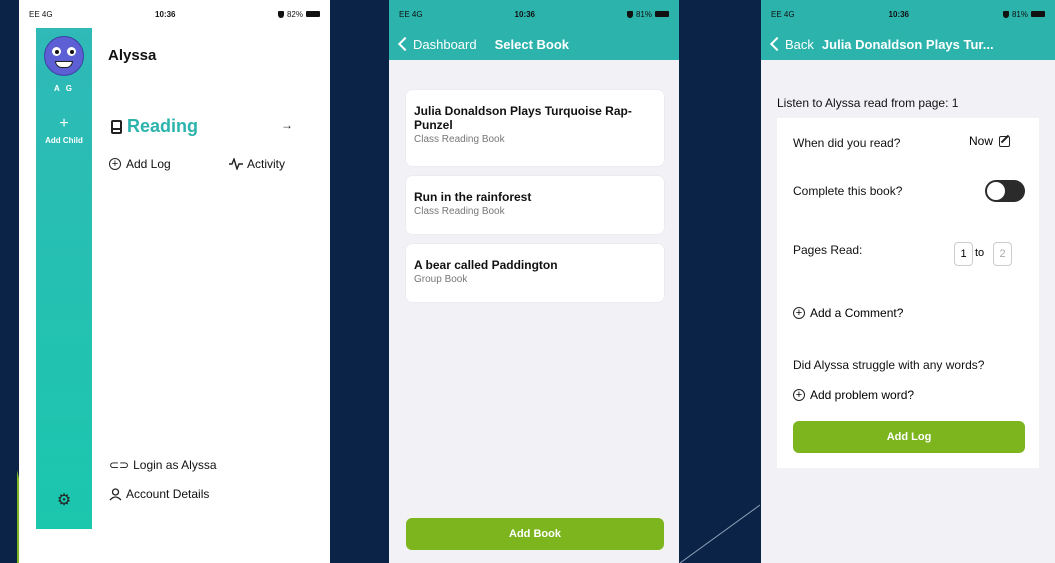  What do you see at coordinates (847, 143) in the screenshot?
I see `when-label: When did you read?` at bounding box center [847, 143].